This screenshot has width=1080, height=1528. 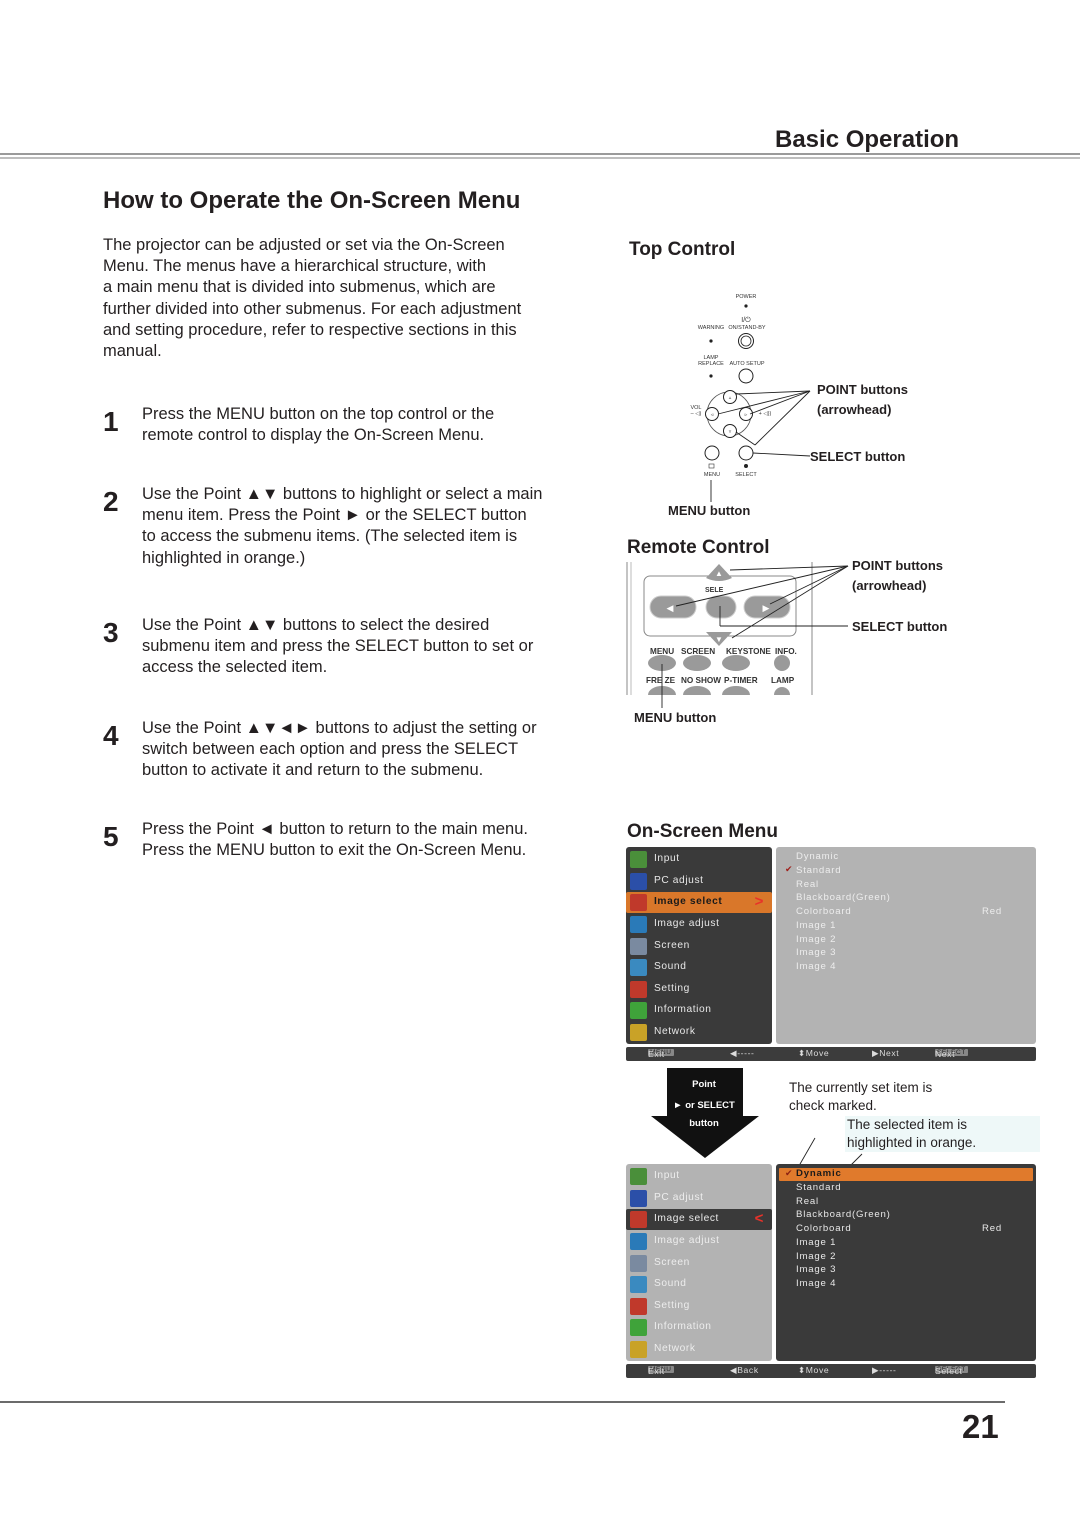 What do you see at coordinates (661, 680) in the screenshot?
I see `remote-key-label: FRE ZE` at bounding box center [661, 680].